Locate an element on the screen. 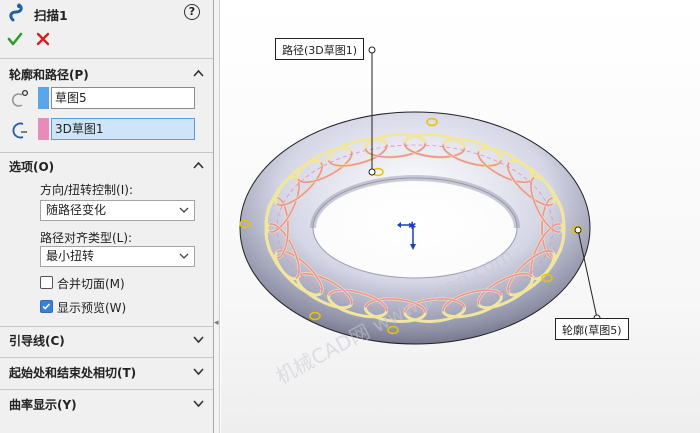 This screenshot has width=700, height=433. ok-button is located at coordinates (15, 39).